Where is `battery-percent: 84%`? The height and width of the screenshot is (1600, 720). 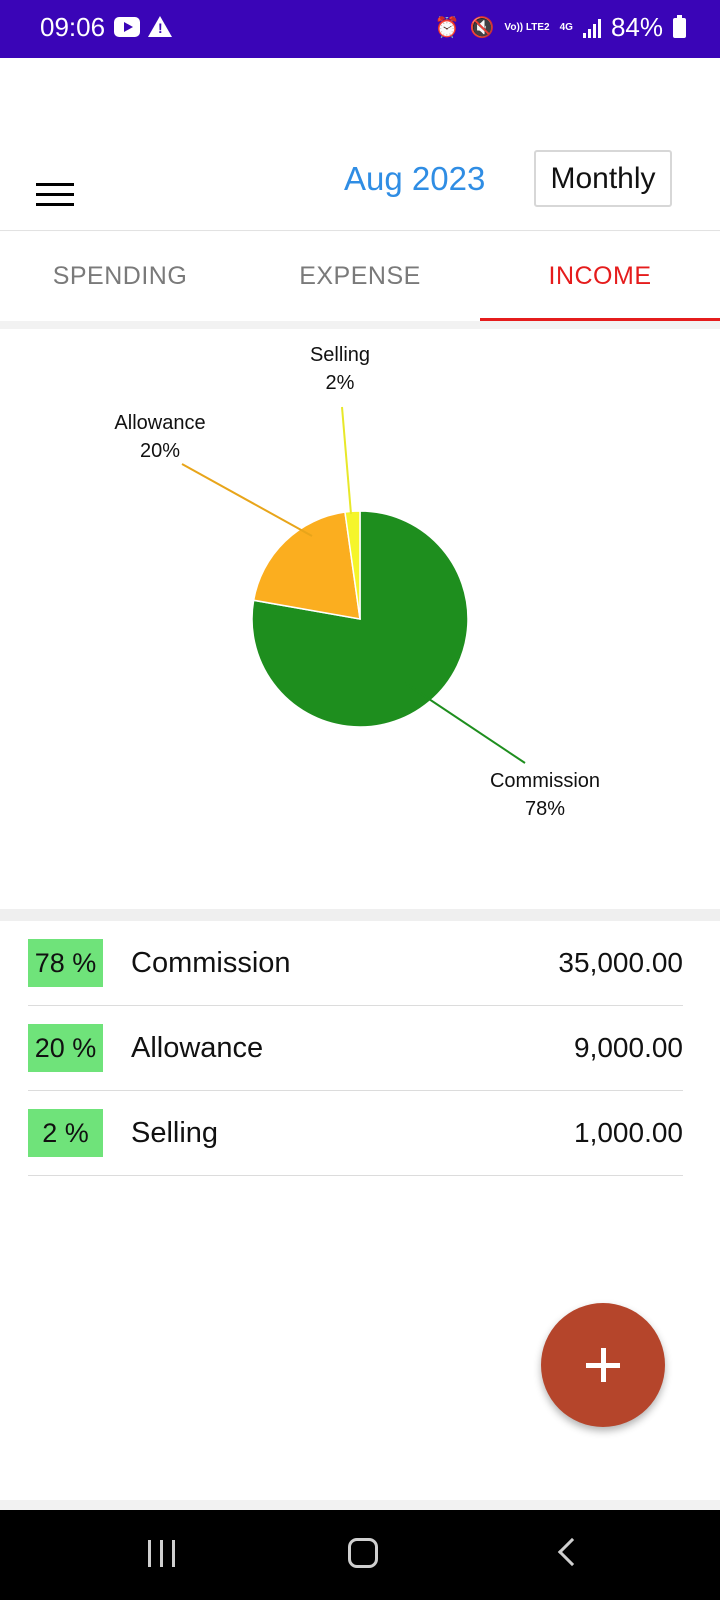 battery-percent: 84% is located at coordinates (636, 27).